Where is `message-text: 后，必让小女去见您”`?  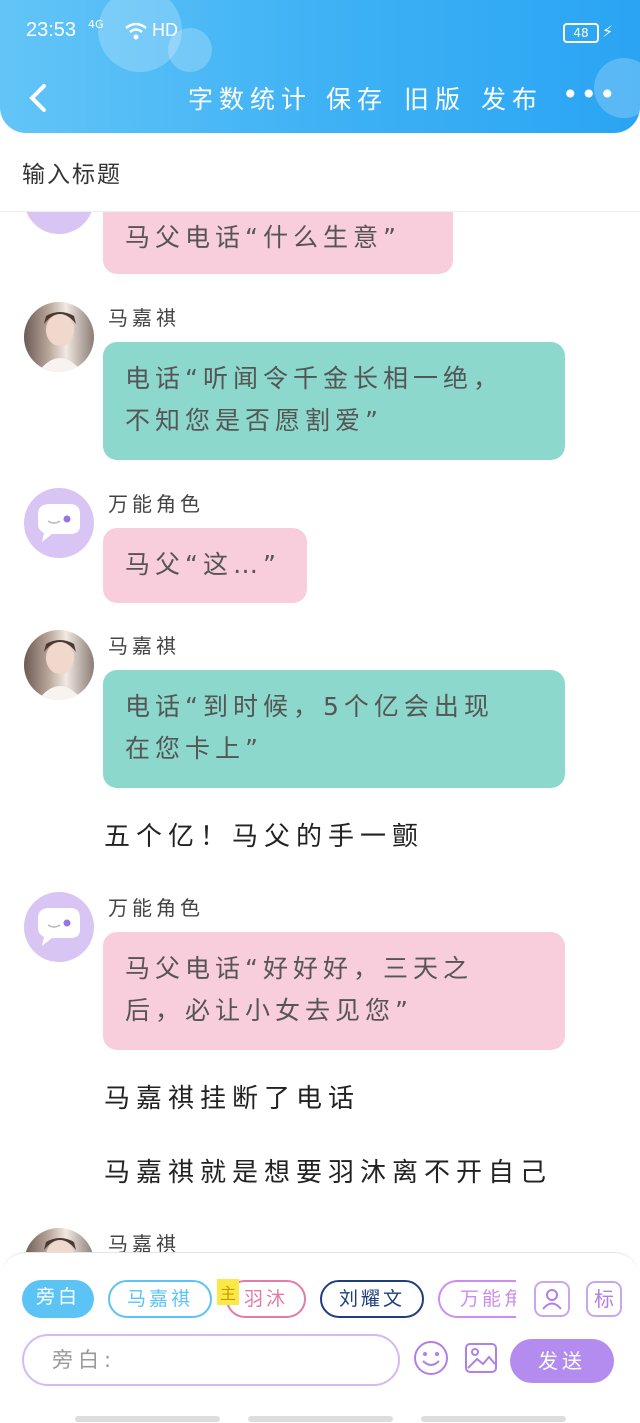 message-text: 后，必让小女去见您” is located at coordinates (269, 1010).